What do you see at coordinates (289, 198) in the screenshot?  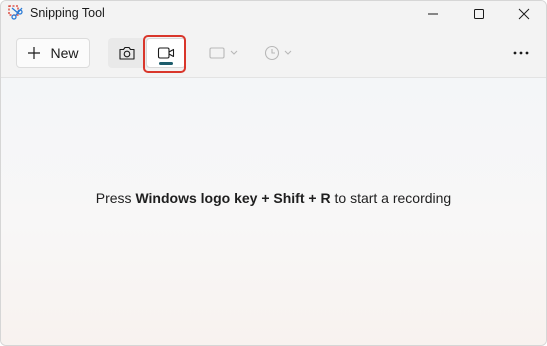 I see `hint-key-shift: Shift` at bounding box center [289, 198].